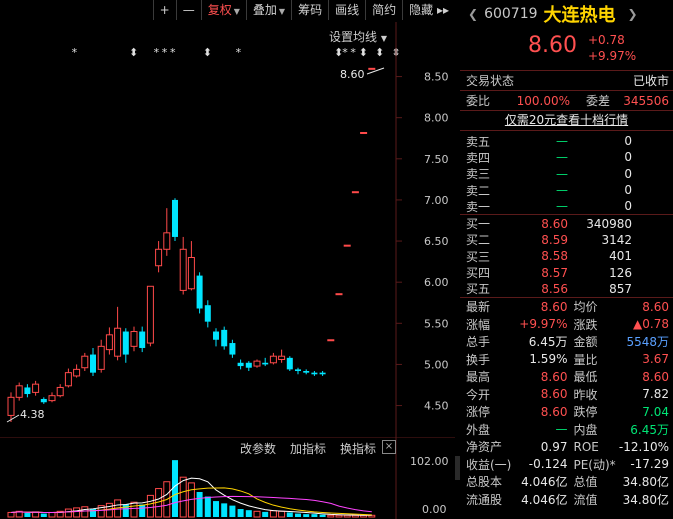  What do you see at coordinates (566, 429) in the screenshot?
I see `stats-row: 外盘 — 内盘 6.45万` at bounding box center [566, 429].